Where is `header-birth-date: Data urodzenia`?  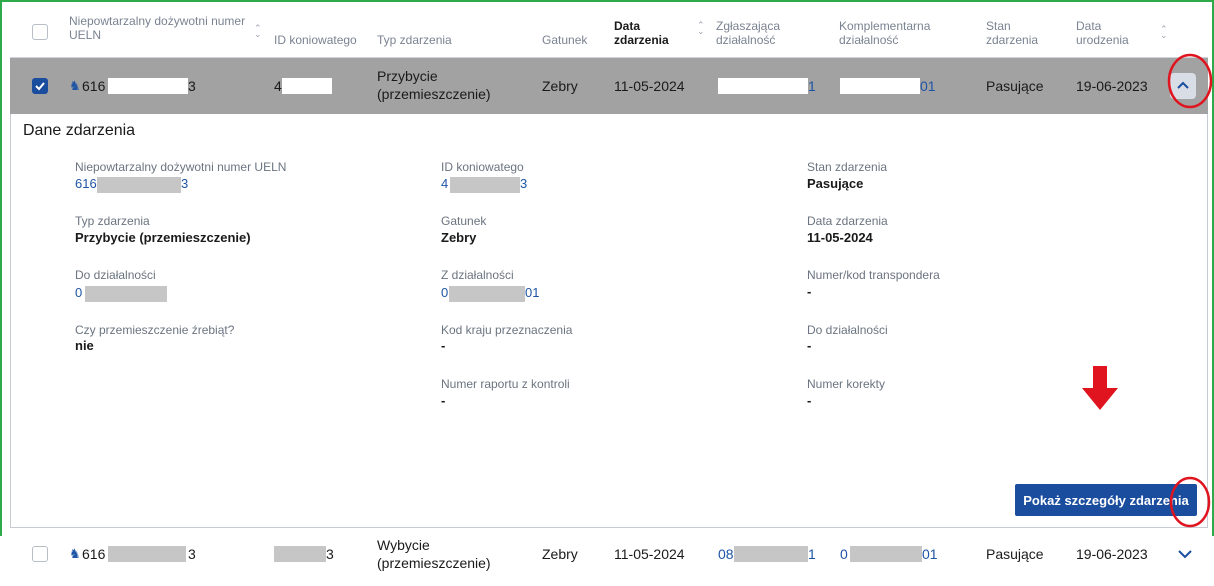
header-birth-date: Data urodzenia is located at coordinates (1106, 33).